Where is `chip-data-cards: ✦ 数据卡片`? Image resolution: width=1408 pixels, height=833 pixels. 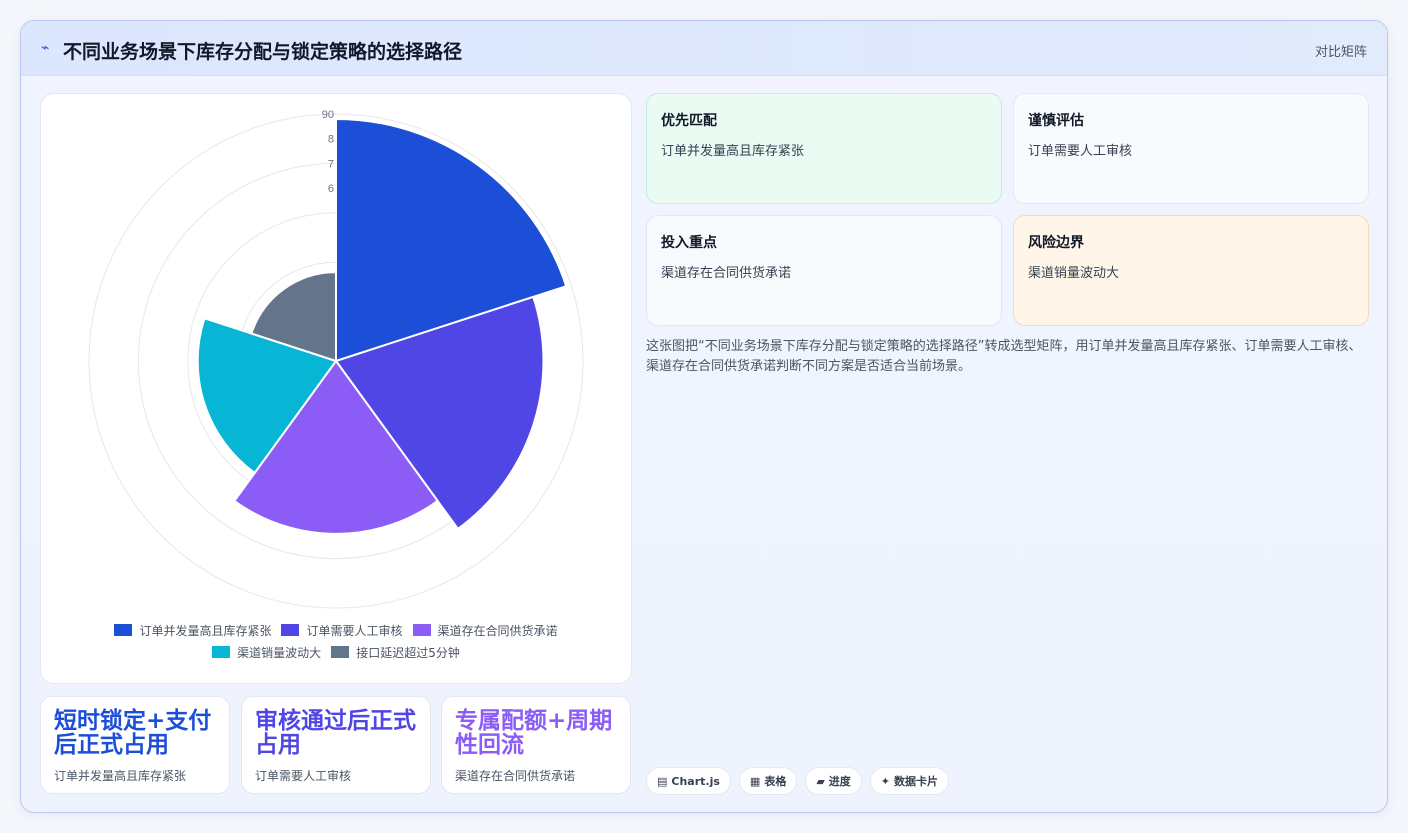 chip-data-cards: ✦ 数据卡片 is located at coordinates (909, 781).